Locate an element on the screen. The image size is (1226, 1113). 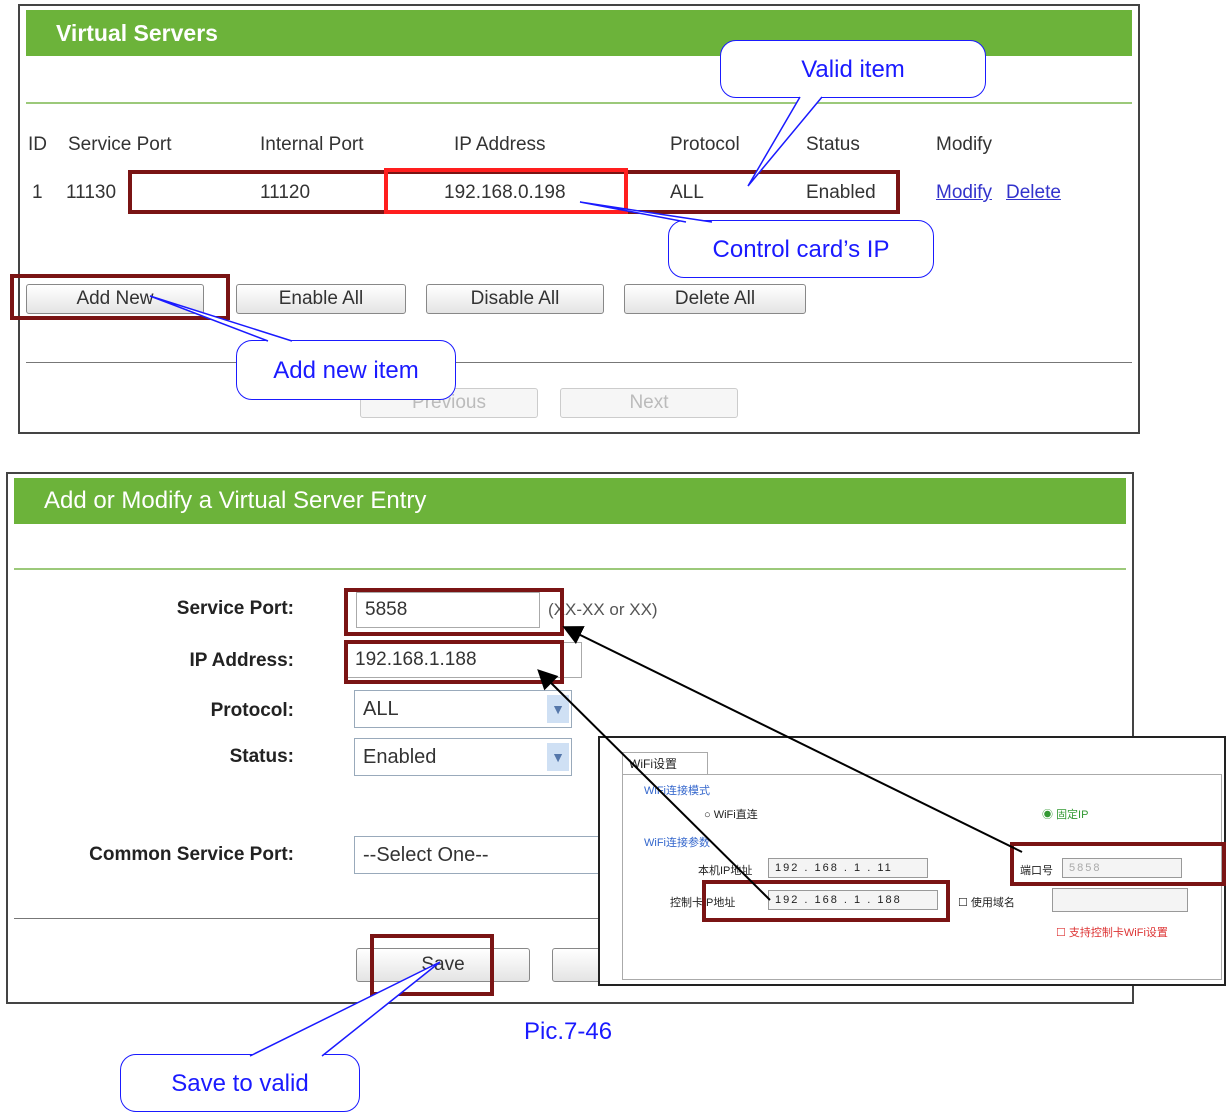
arrow-port is located at coordinates (792, 739).